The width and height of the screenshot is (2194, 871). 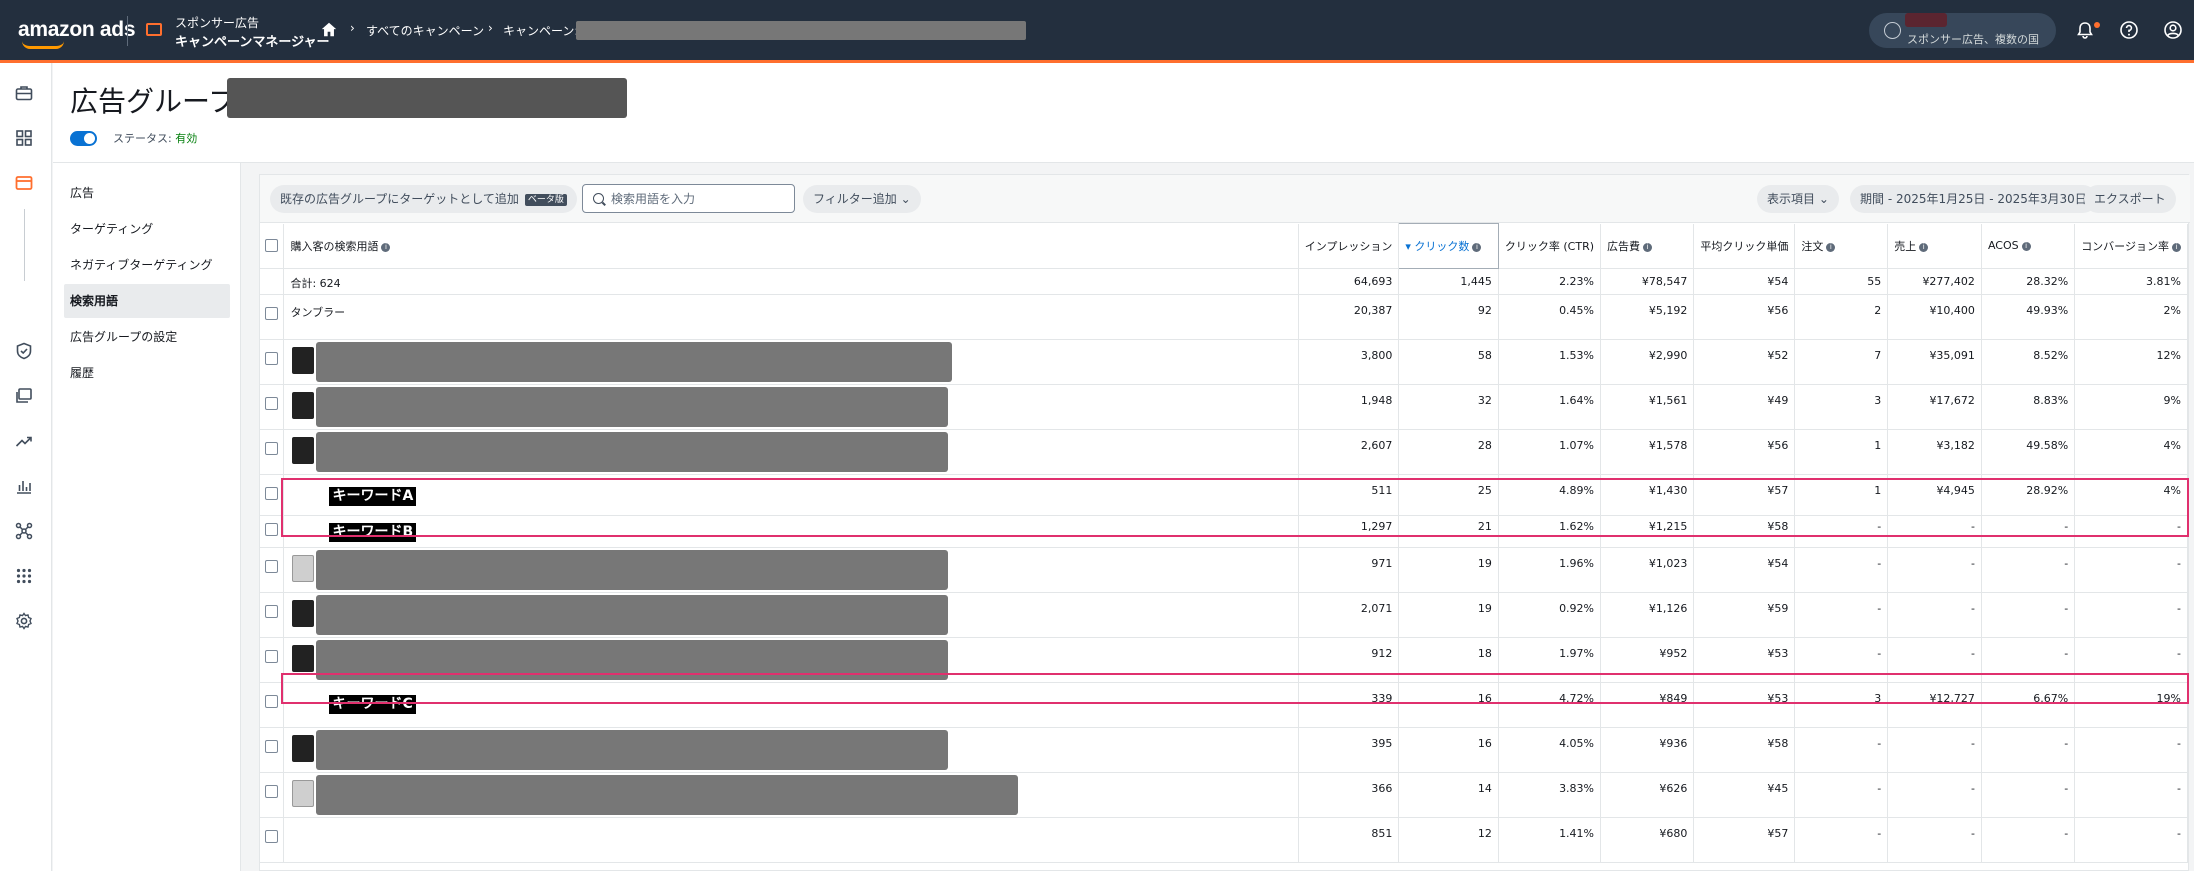 I want to click on metric-cell: 7, so click(x=1841, y=362).